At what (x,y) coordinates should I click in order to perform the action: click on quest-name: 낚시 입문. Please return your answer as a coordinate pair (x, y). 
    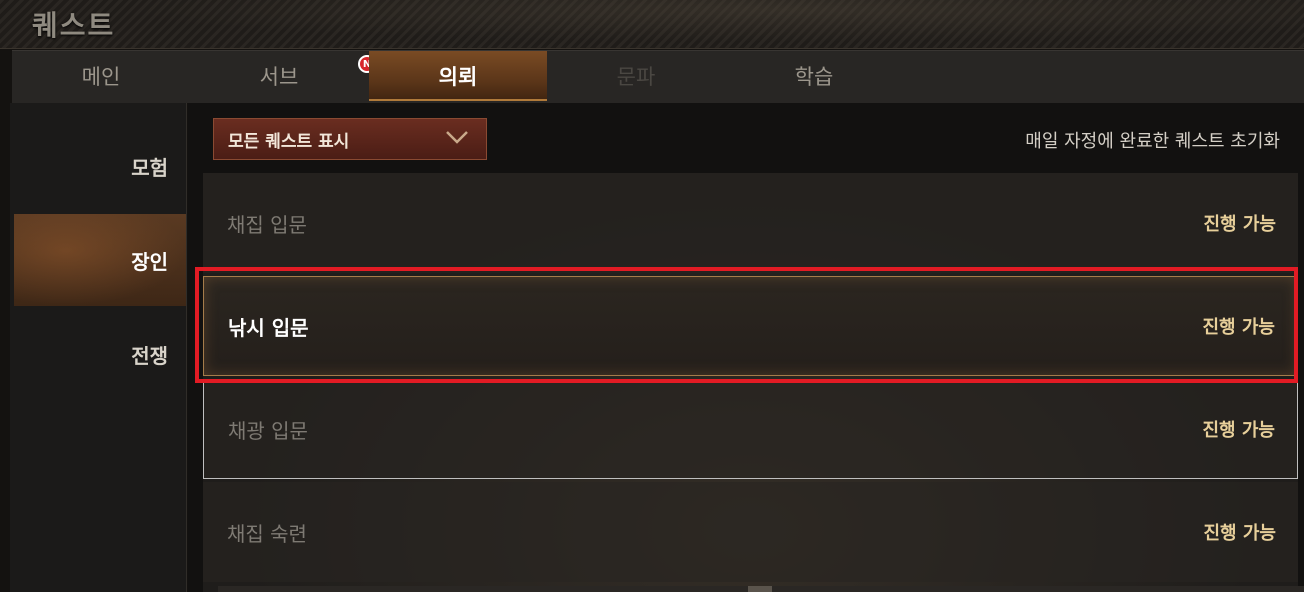
    Looking at the image, I should click on (268, 327).